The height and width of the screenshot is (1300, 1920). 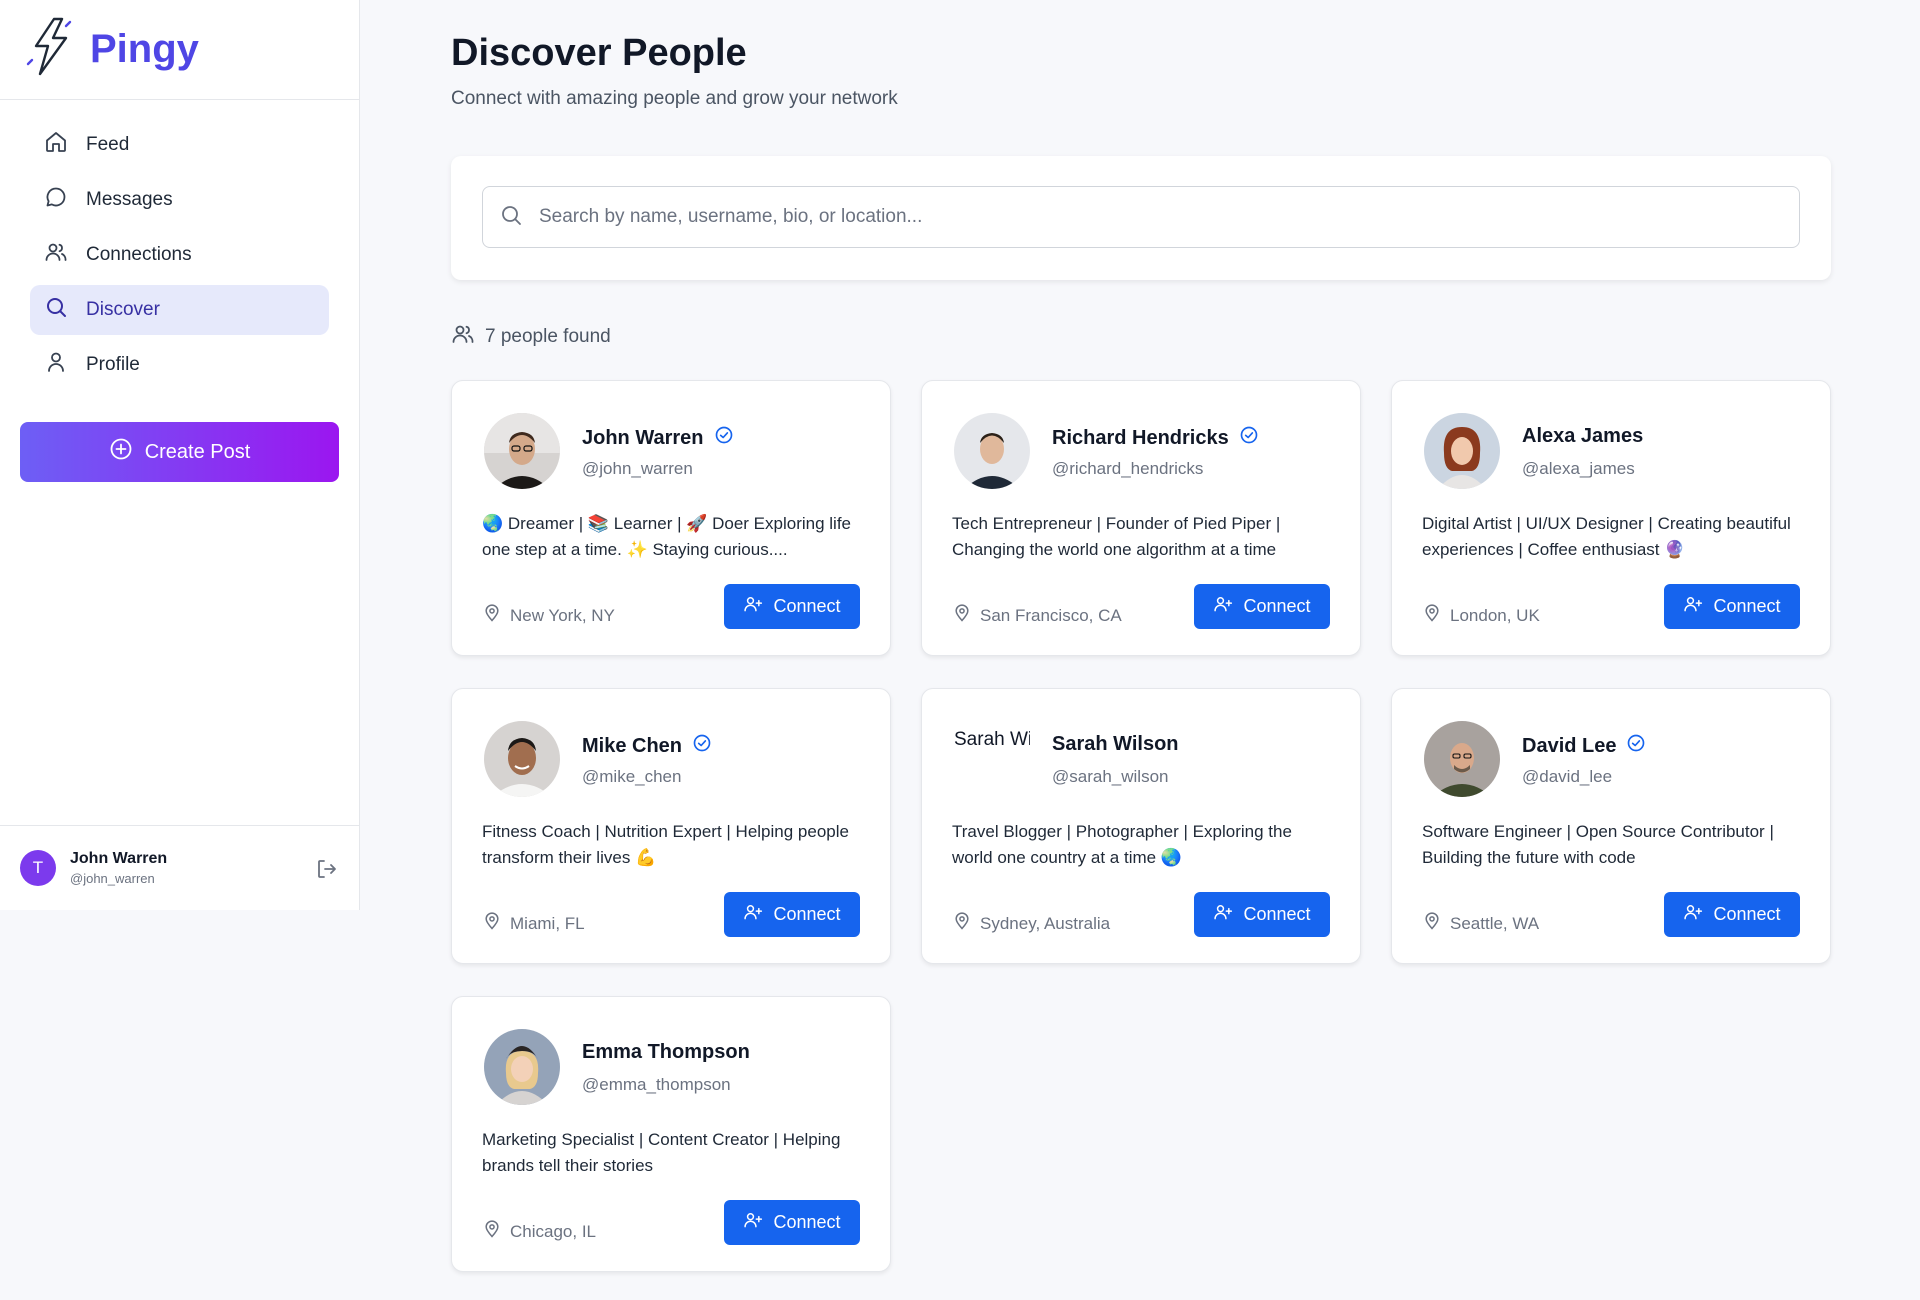 I want to click on person-handle: @richard_hendricks, so click(x=1128, y=468).